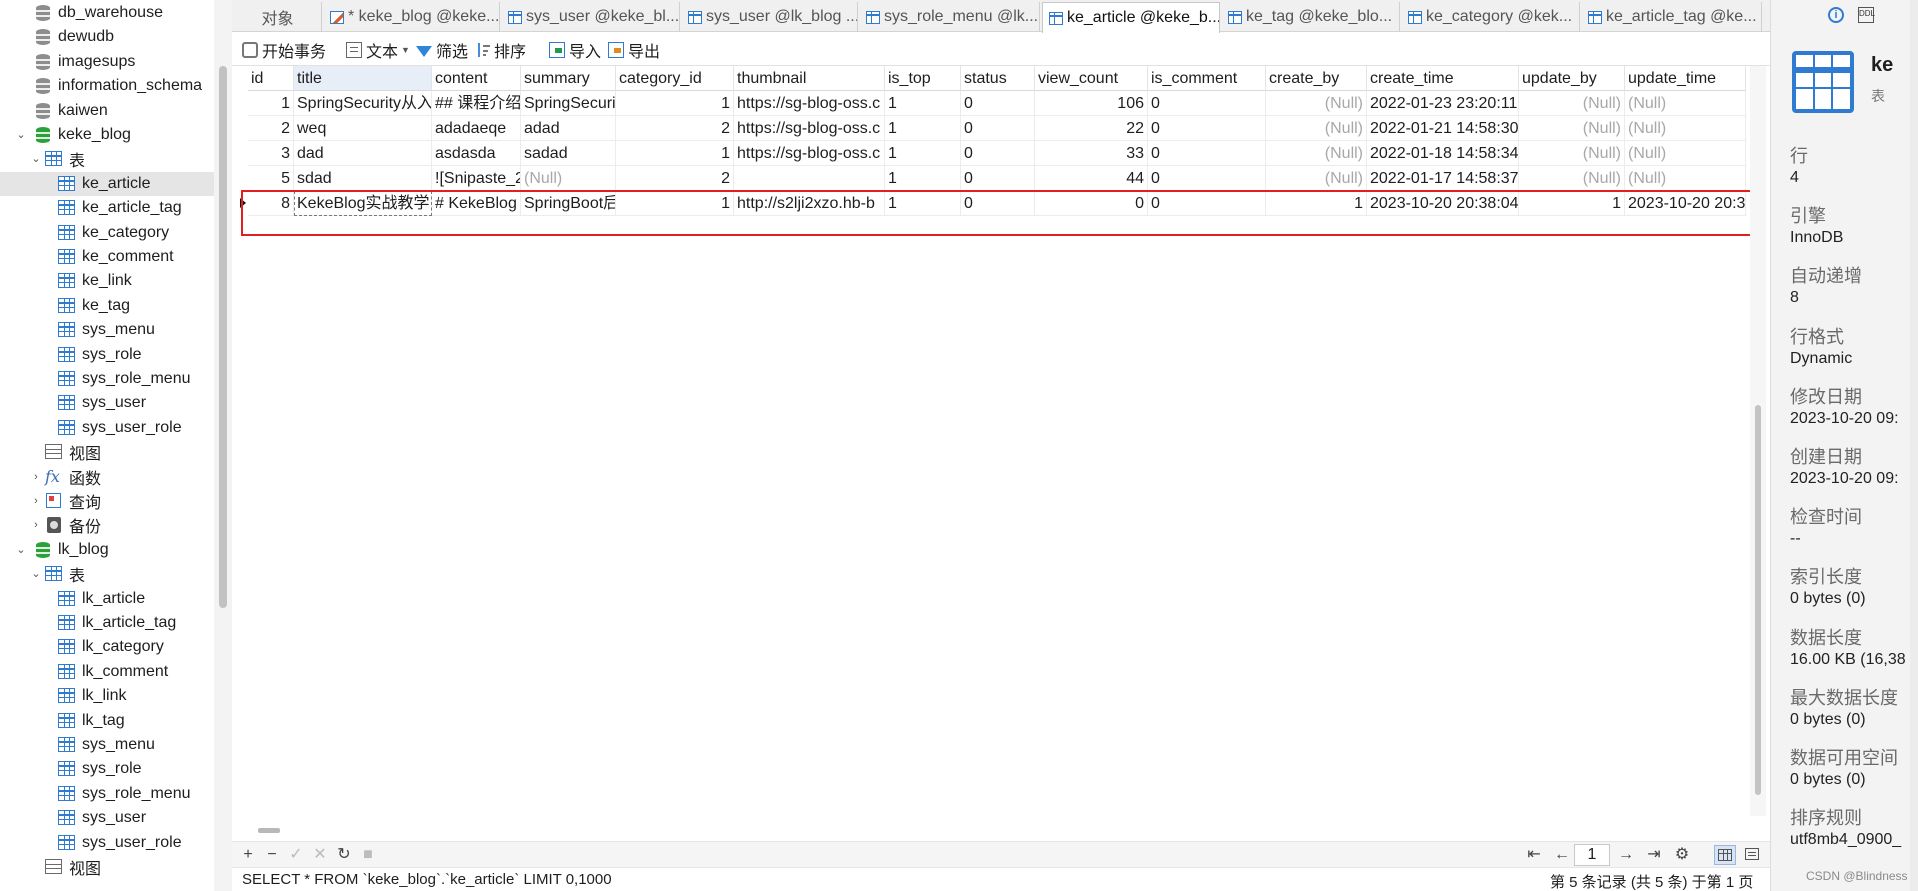 Image resolution: width=1918 pixels, height=891 pixels. What do you see at coordinates (107, 769) in the screenshot?
I see `navigator-item: sys_role` at bounding box center [107, 769].